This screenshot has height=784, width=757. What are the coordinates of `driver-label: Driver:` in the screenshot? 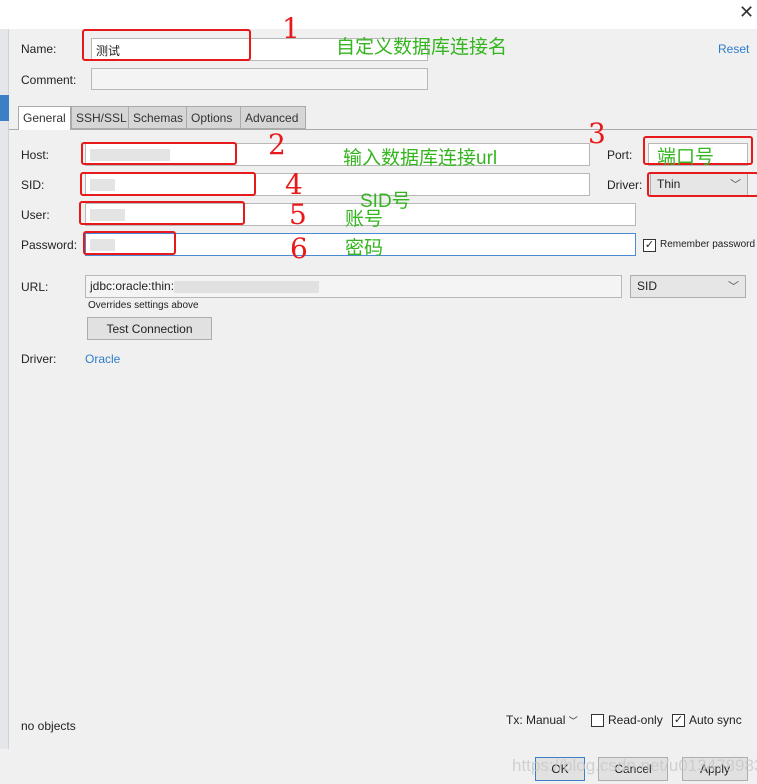 It's located at (625, 185).